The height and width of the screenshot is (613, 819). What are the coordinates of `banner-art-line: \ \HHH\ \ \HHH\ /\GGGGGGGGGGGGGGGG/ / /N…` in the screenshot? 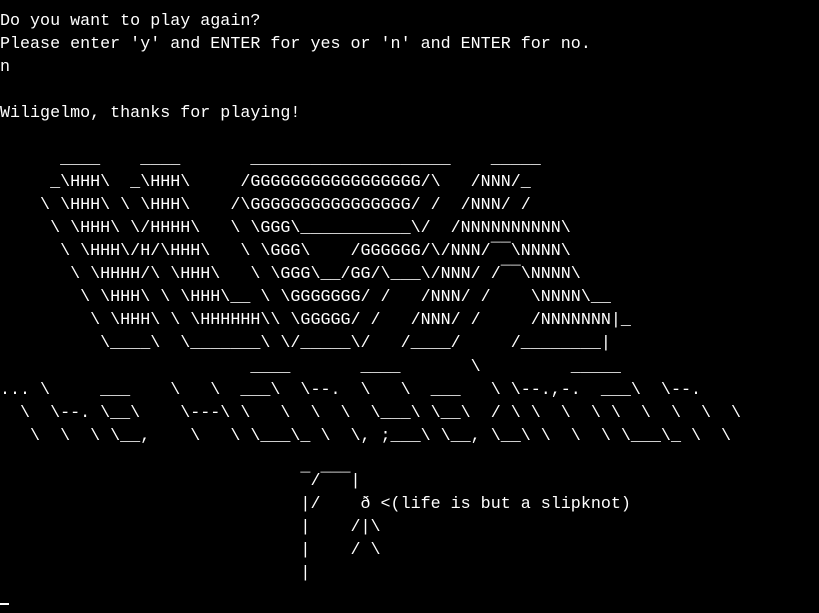 It's located at (265, 205).